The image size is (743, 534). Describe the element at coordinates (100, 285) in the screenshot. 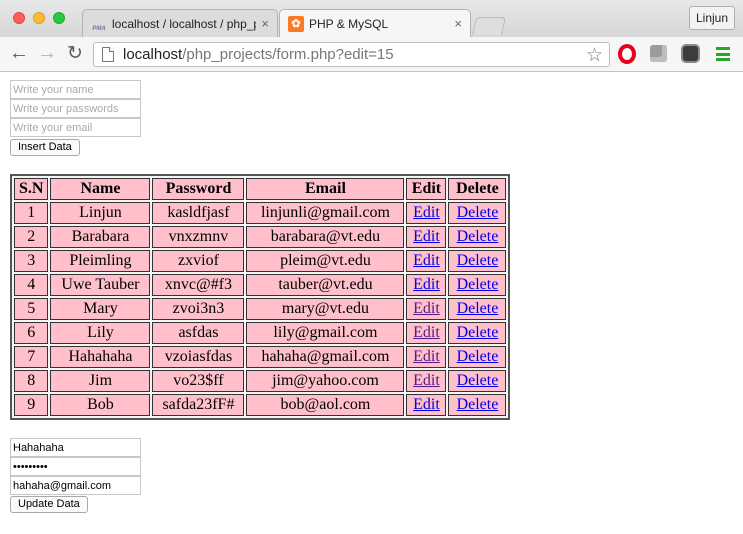

I see `cell-name: Uwe Tauber` at that location.